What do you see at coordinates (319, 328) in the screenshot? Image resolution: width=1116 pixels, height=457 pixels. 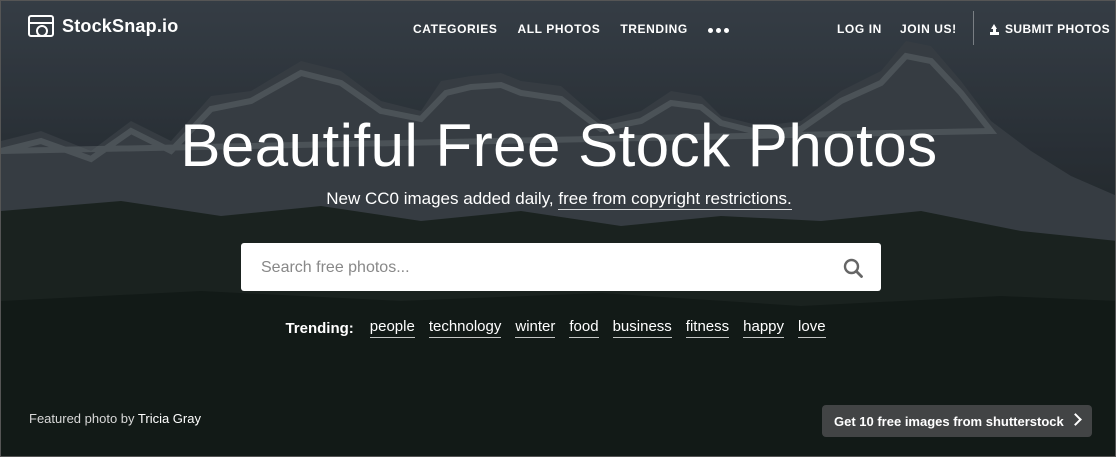 I see `trending-label: Trending:` at bounding box center [319, 328].